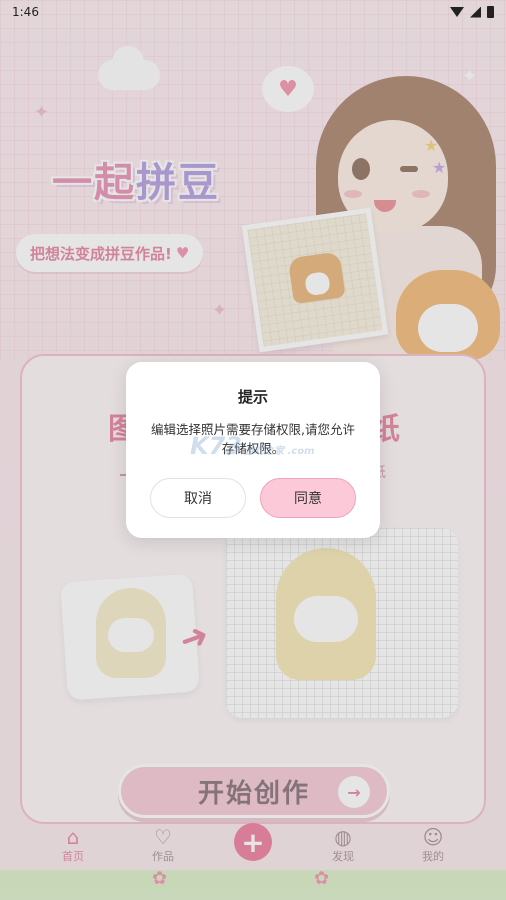 The width and height of the screenshot is (506, 900). What do you see at coordinates (252, 397) in the screenshot?
I see `dialog-title: 提示` at bounding box center [252, 397].